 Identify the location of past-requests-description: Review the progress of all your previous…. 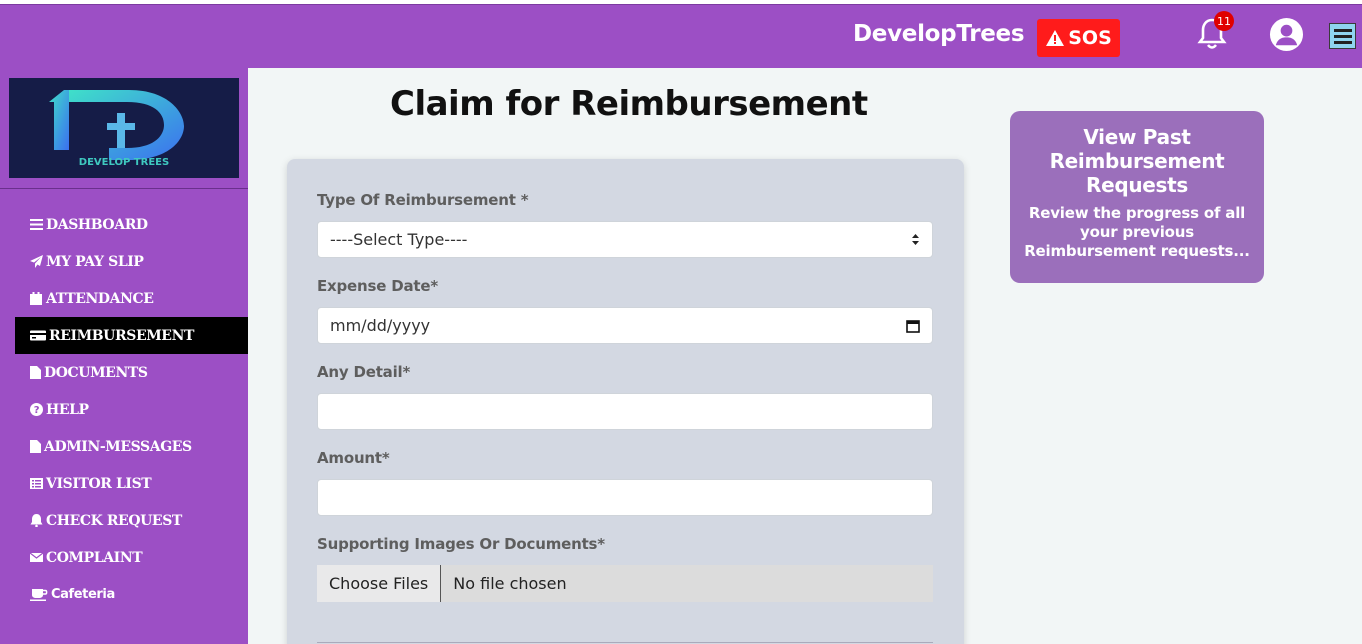
(1137, 232).